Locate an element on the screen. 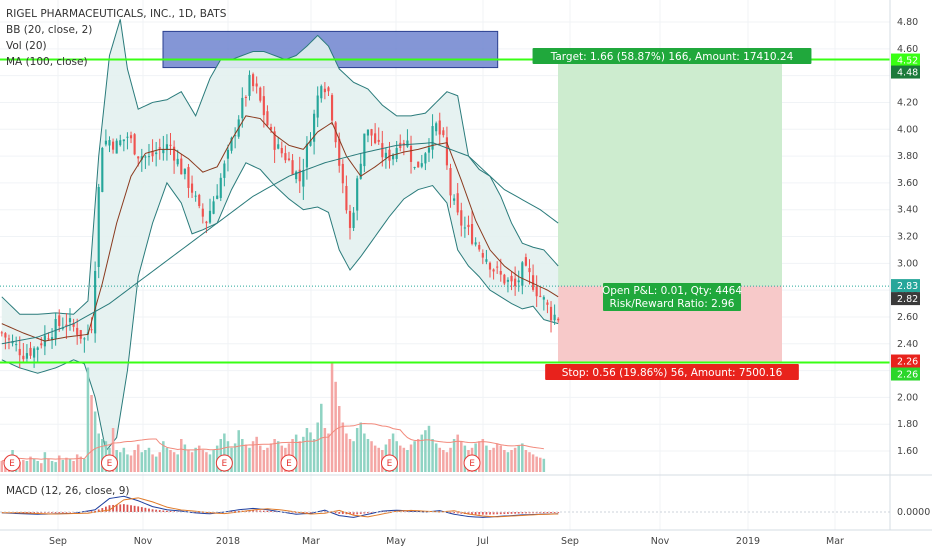  price-tag-label: 4.48 is located at coordinates (907, 73).